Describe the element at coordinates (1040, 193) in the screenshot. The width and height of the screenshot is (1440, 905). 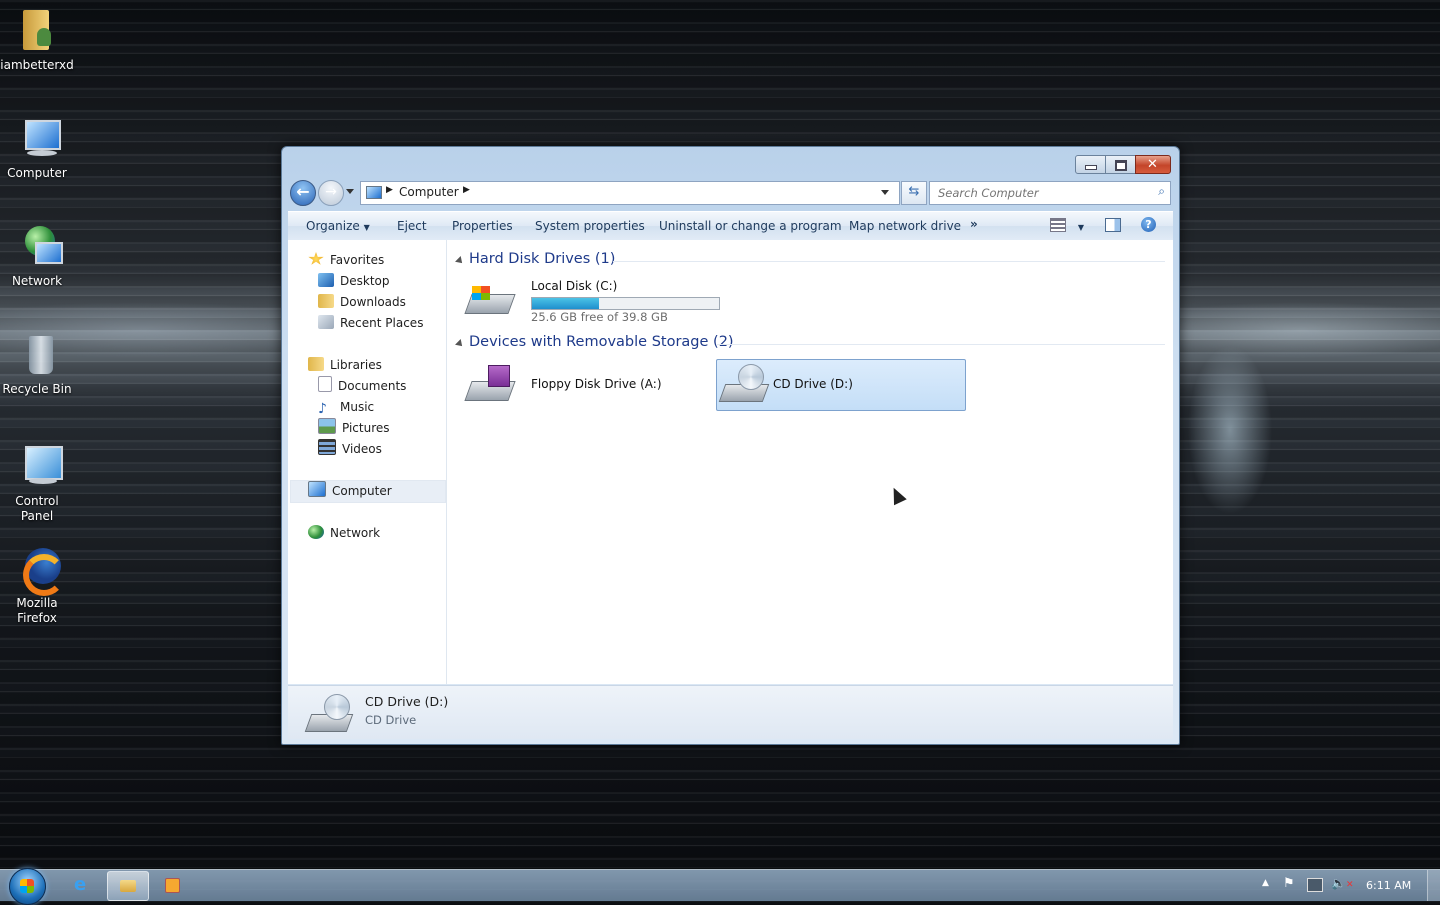
I see `search-input` at that location.